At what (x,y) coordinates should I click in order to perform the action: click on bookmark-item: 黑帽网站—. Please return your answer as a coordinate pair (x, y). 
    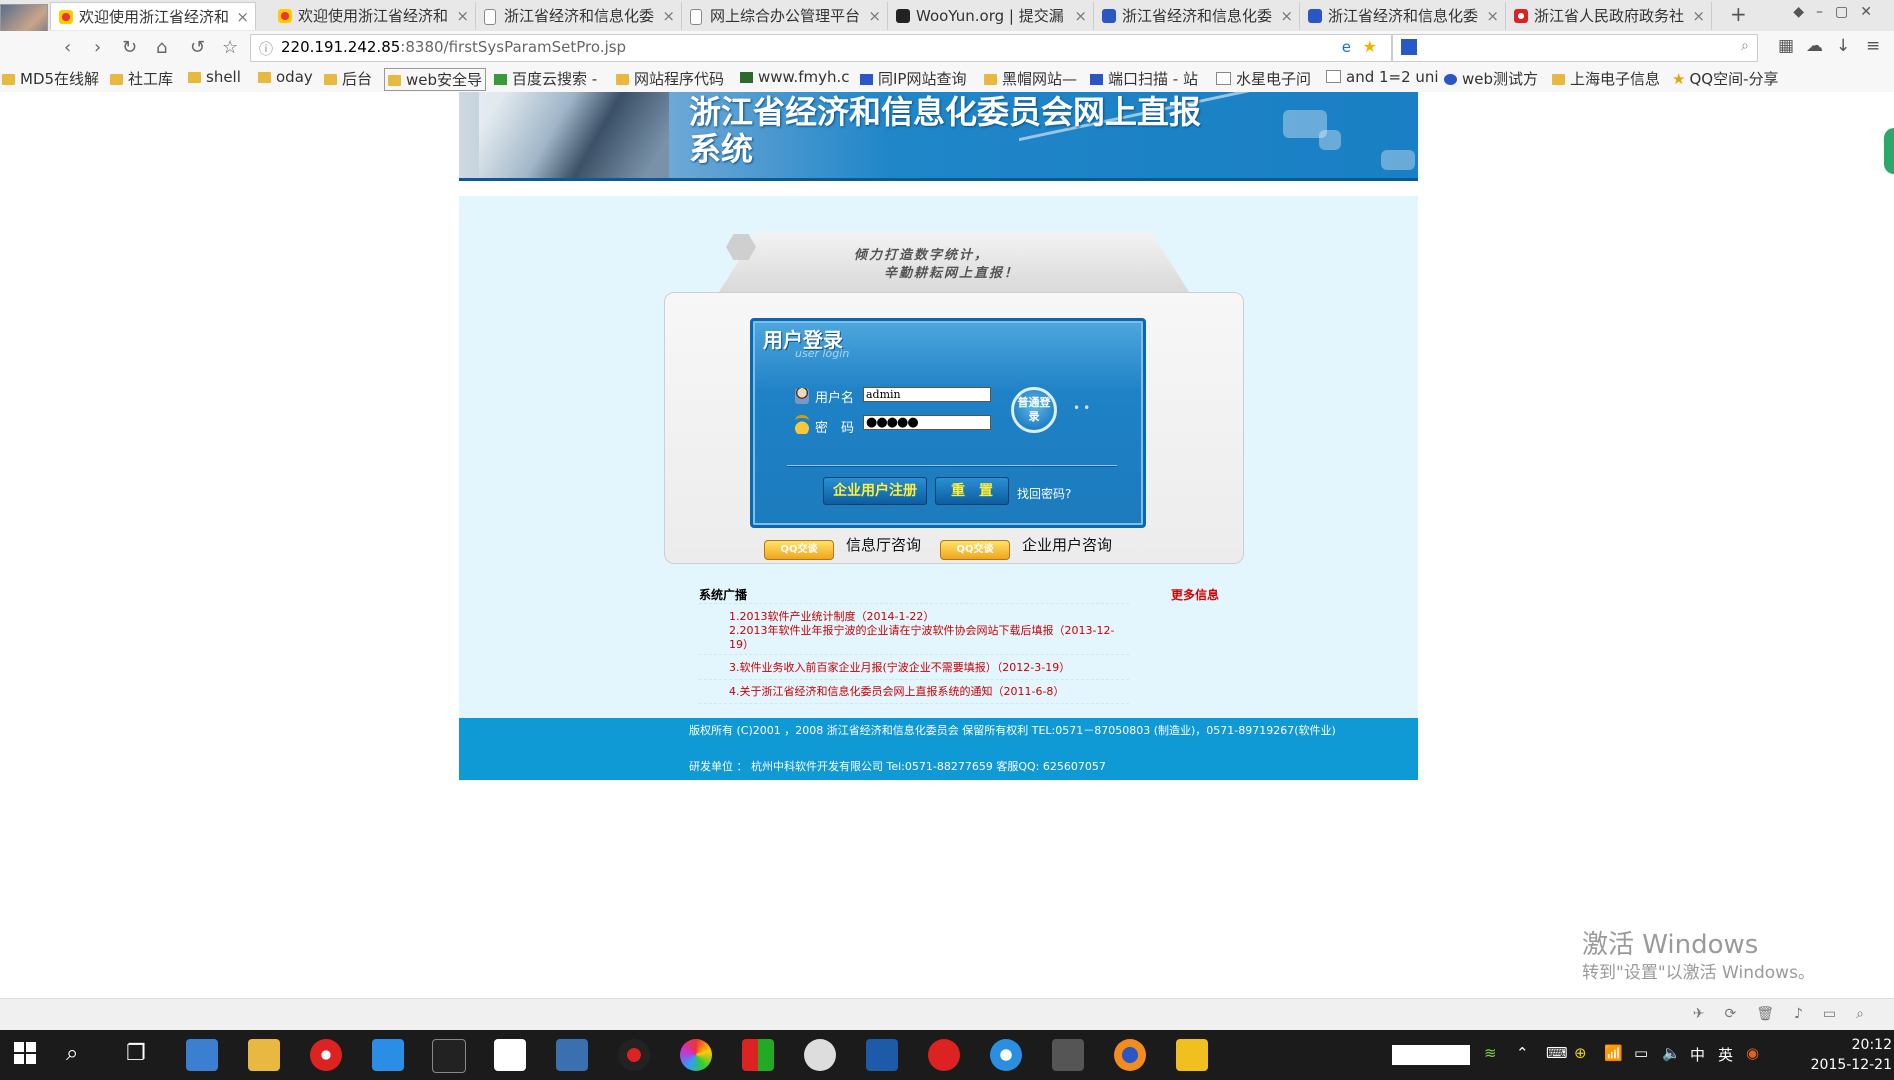
    Looking at the image, I should click on (1030, 78).